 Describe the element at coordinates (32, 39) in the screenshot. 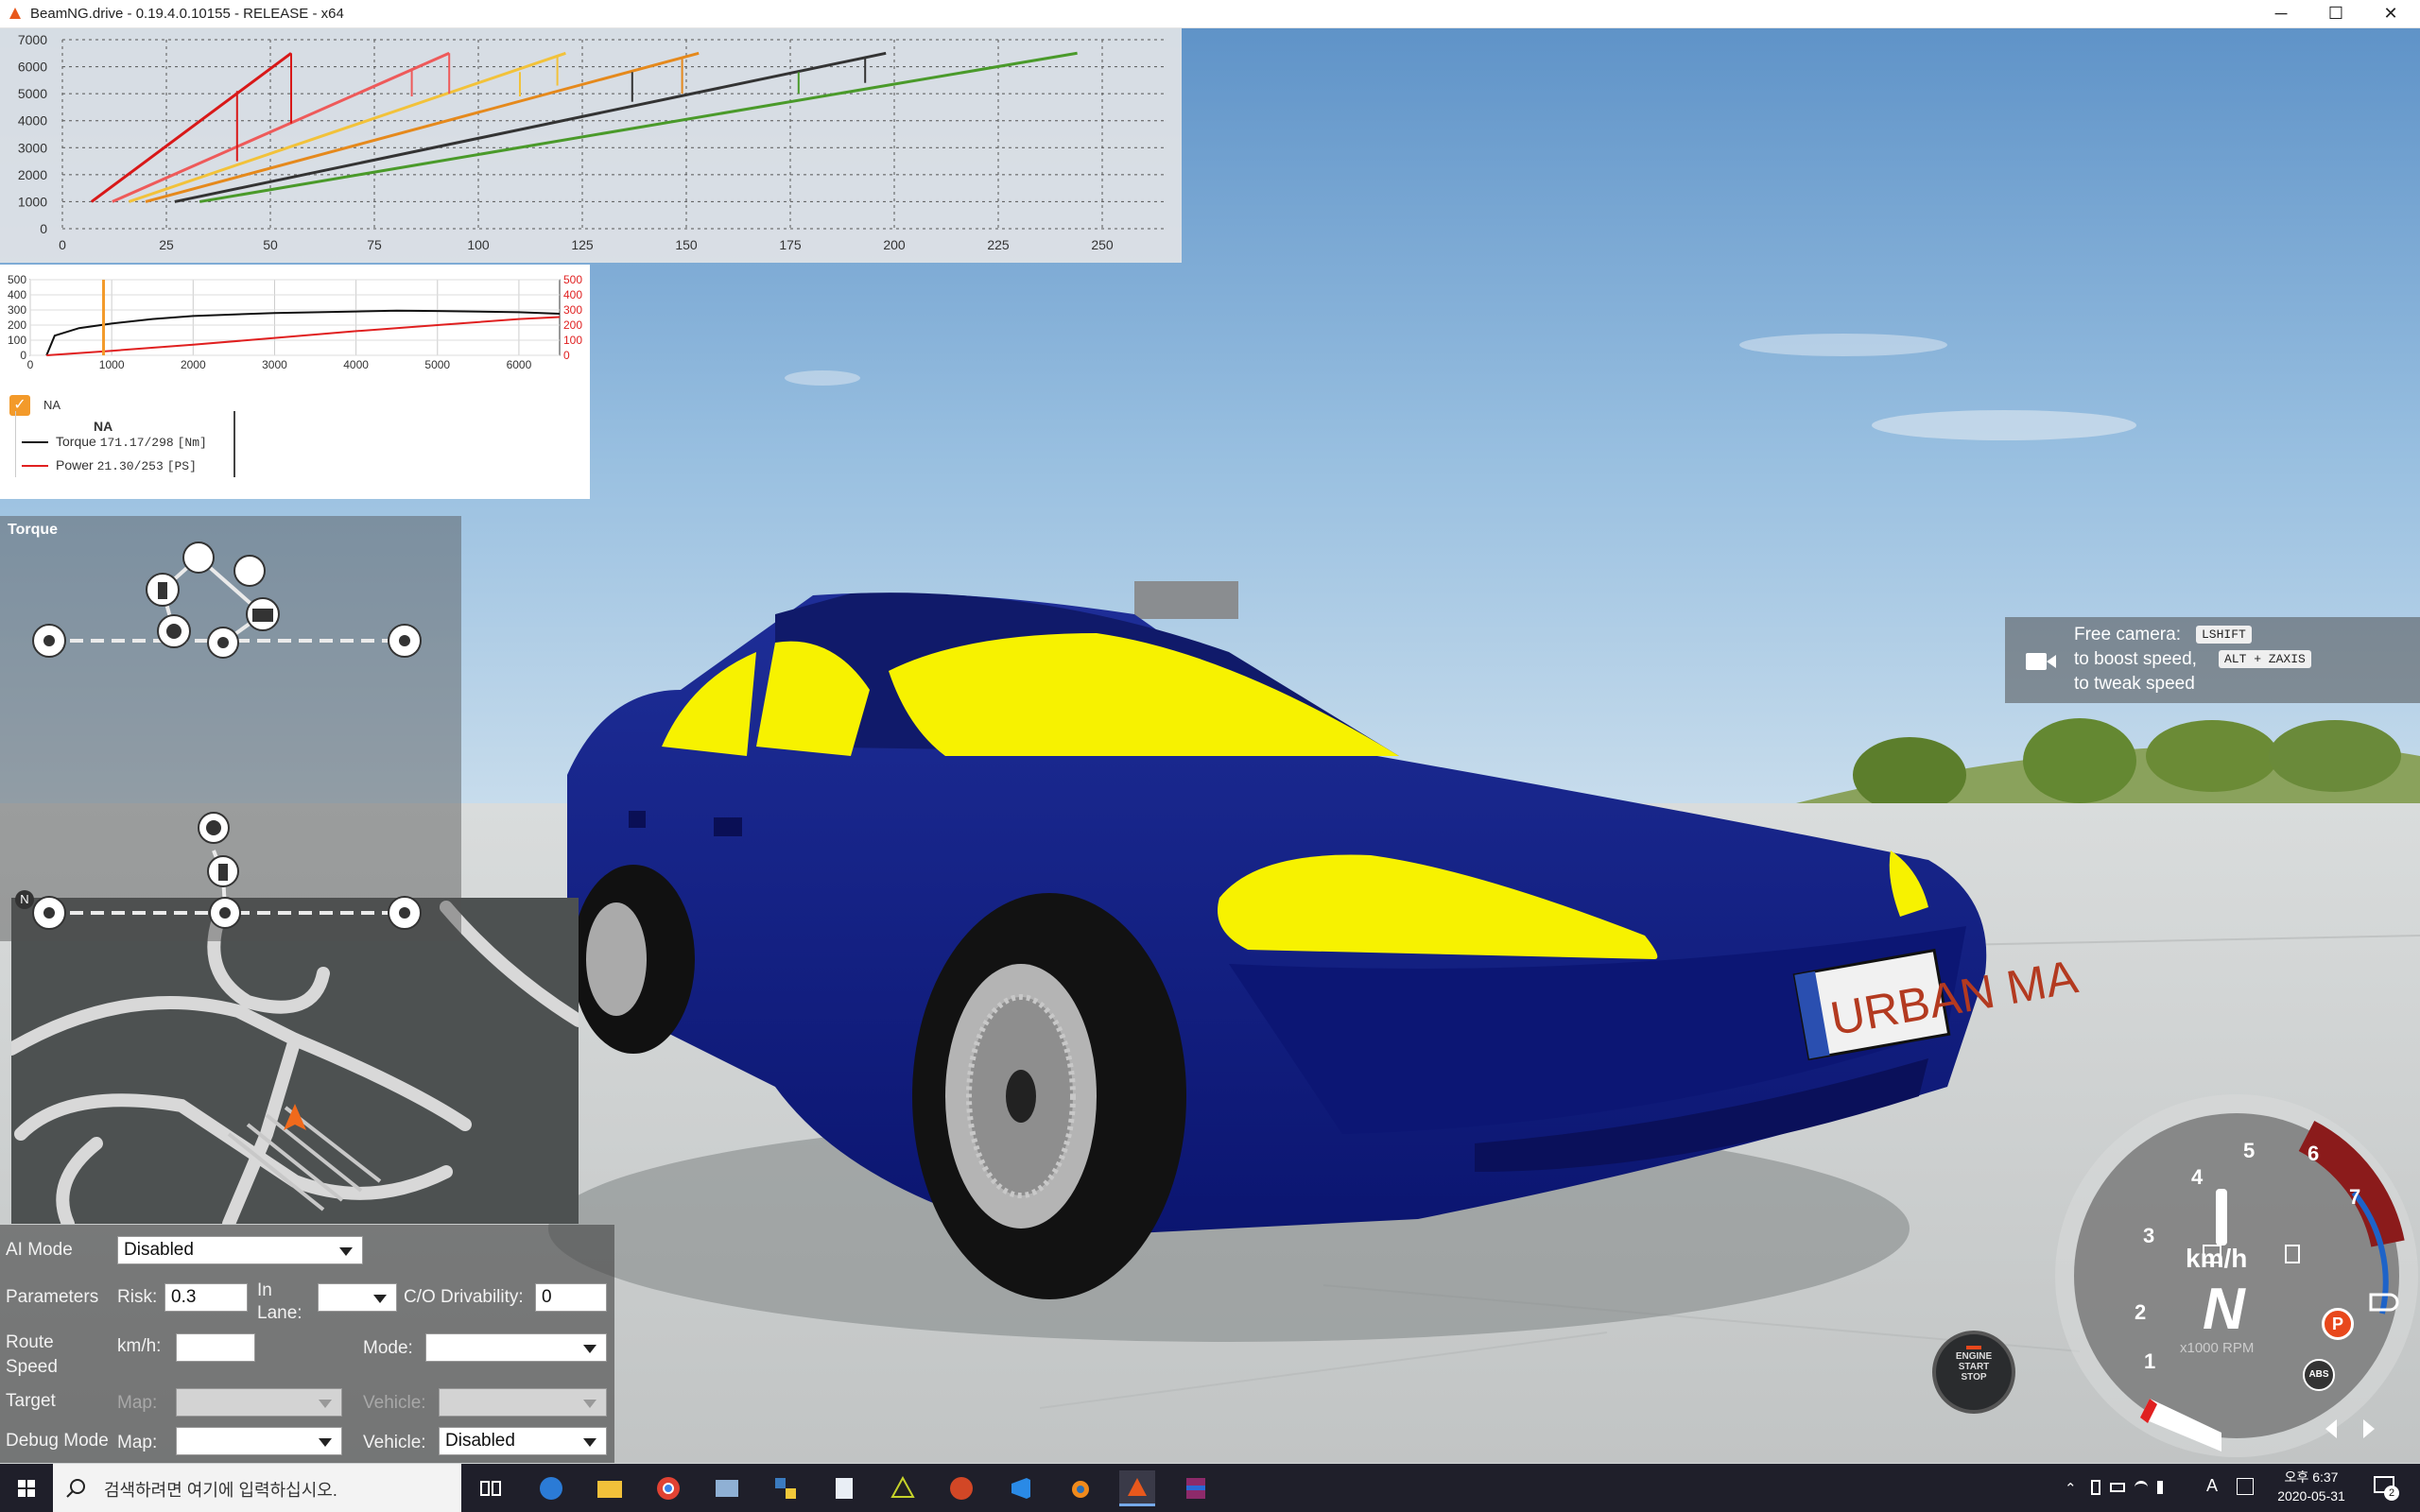

I see `gear-y-tick: 7000` at that location.